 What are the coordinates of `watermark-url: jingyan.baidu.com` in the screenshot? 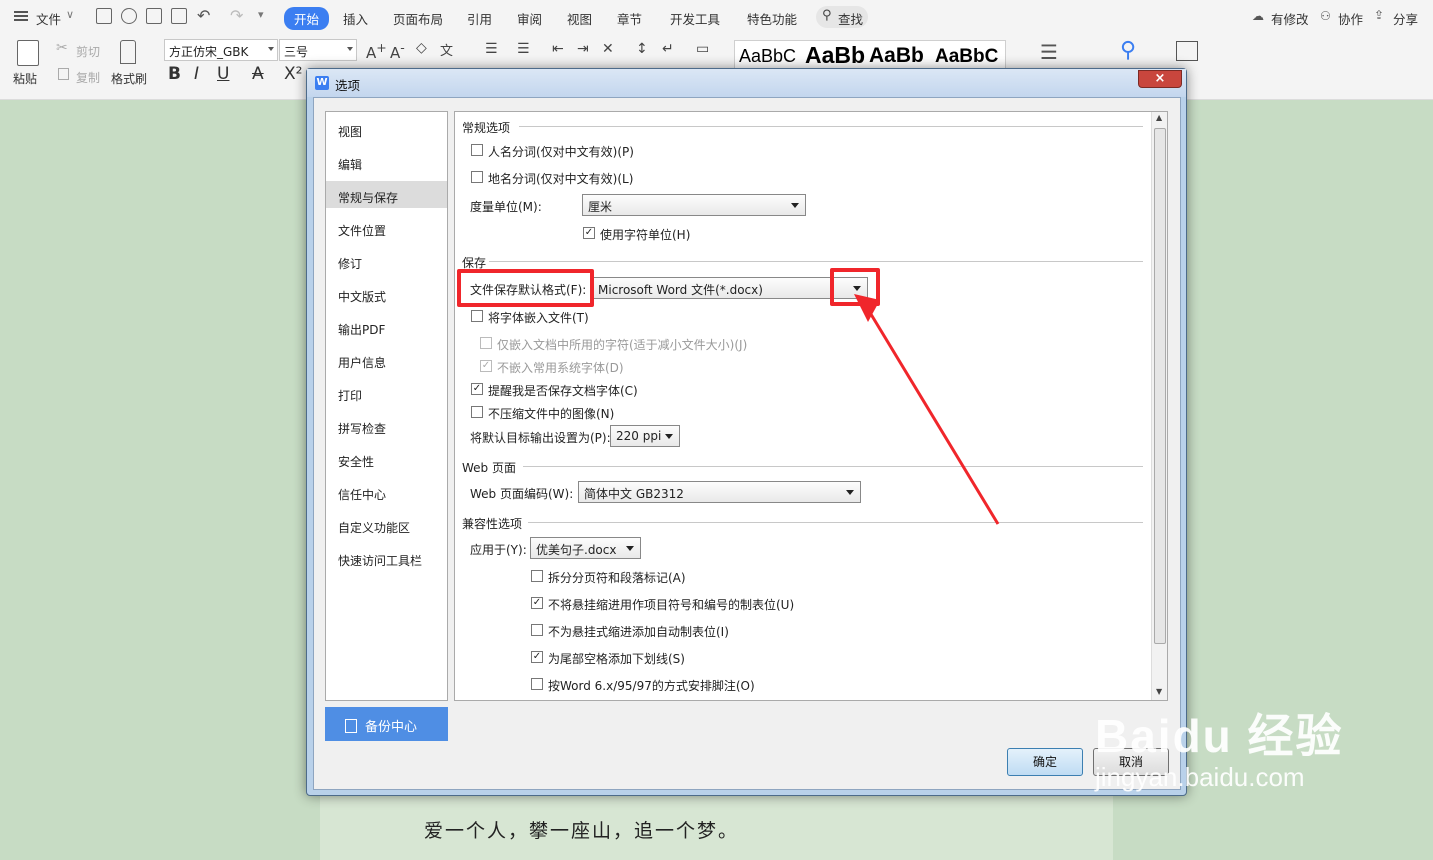 It's located at (1200, 777).